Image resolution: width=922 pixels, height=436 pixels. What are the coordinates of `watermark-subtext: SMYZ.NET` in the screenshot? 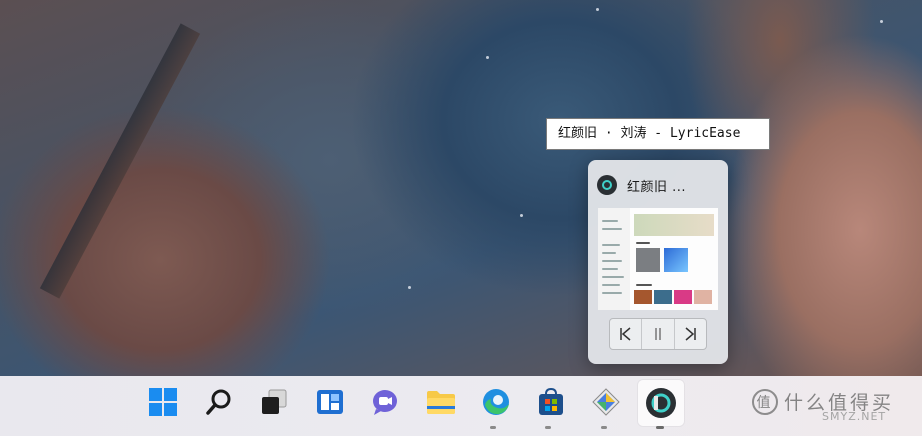 It's located at (854, 416).